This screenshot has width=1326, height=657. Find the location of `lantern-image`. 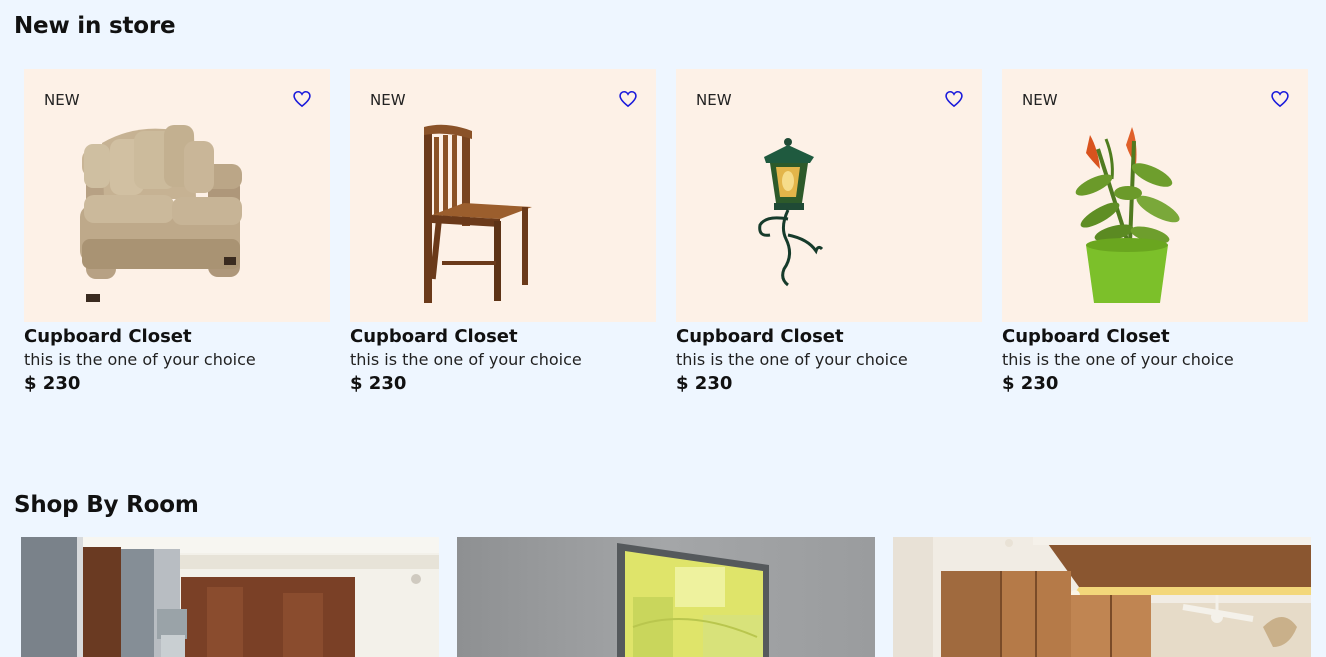

lantern-image is located at coordinates (791, 212).